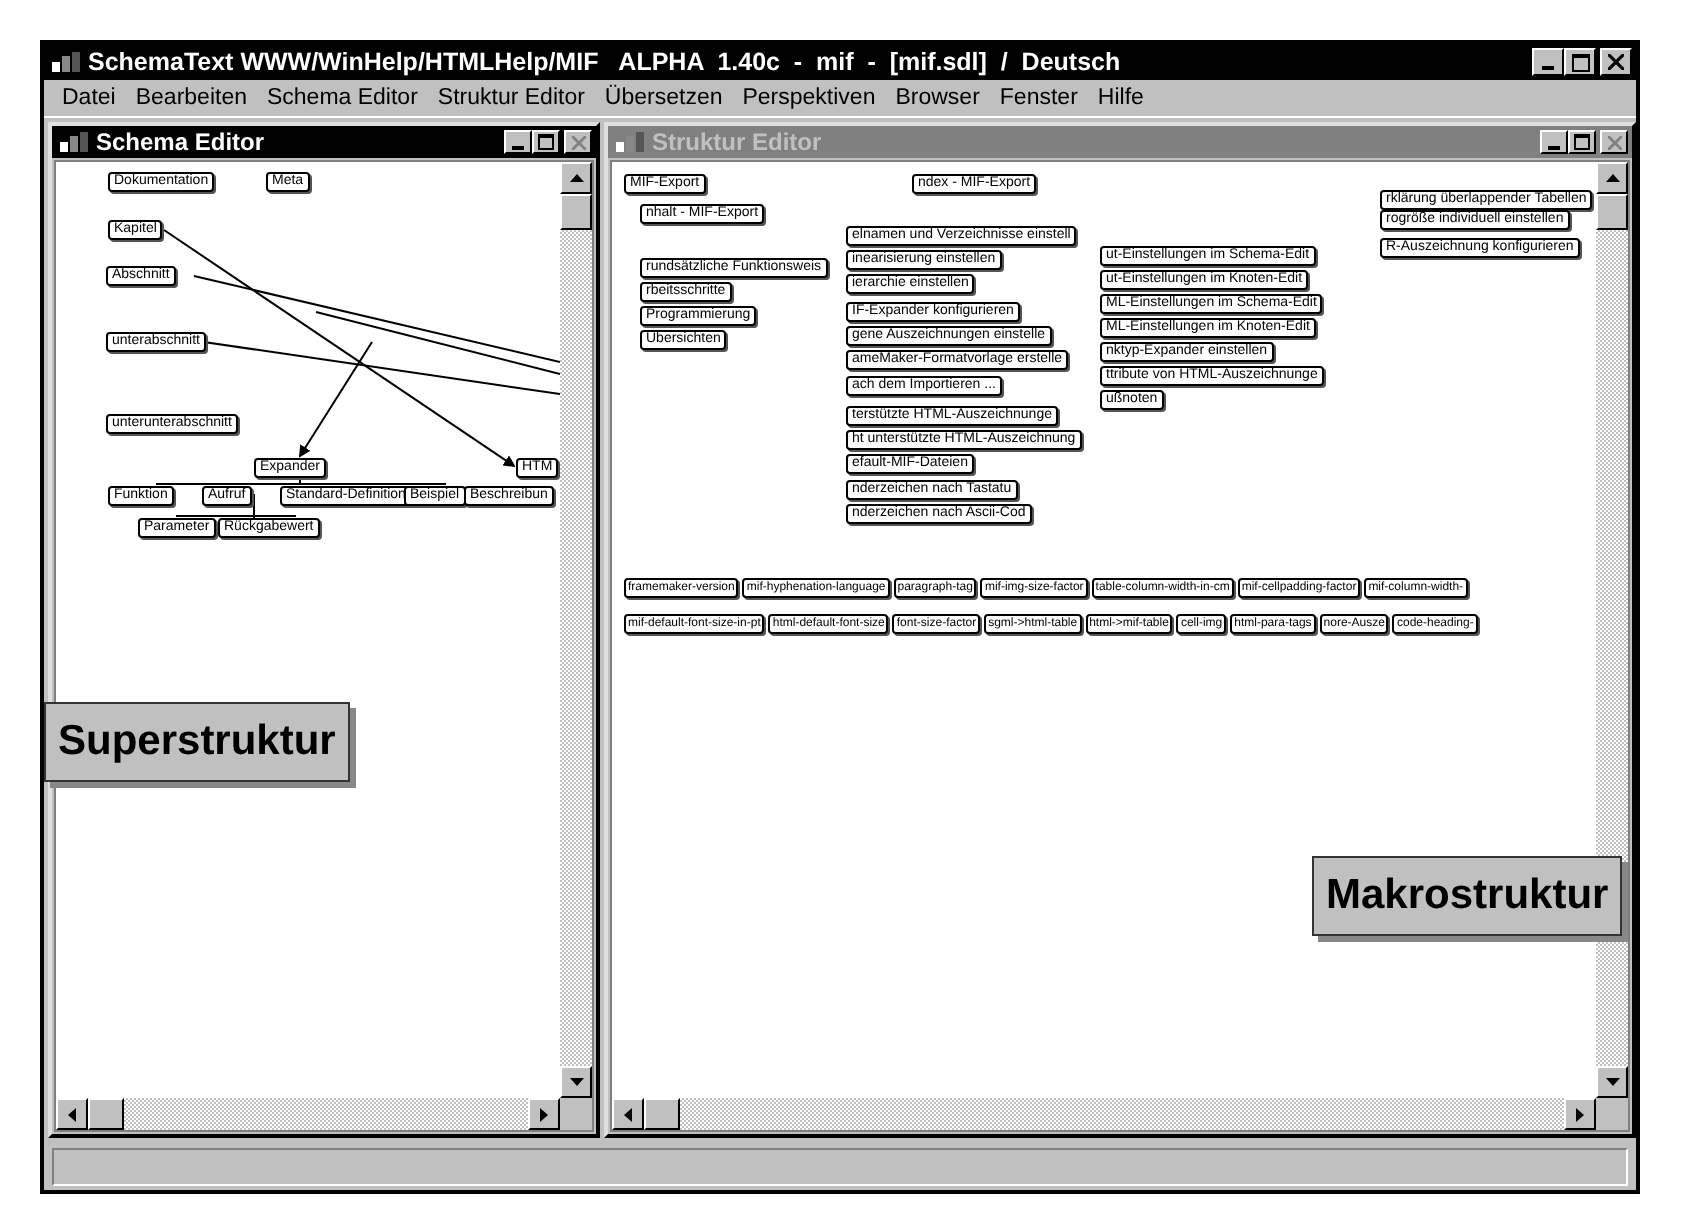 This screenshot has width=1690, height=1216. Describe the element at coordinates (937, 98) in the screenshot. I see `menu-item: Browser` at that location.